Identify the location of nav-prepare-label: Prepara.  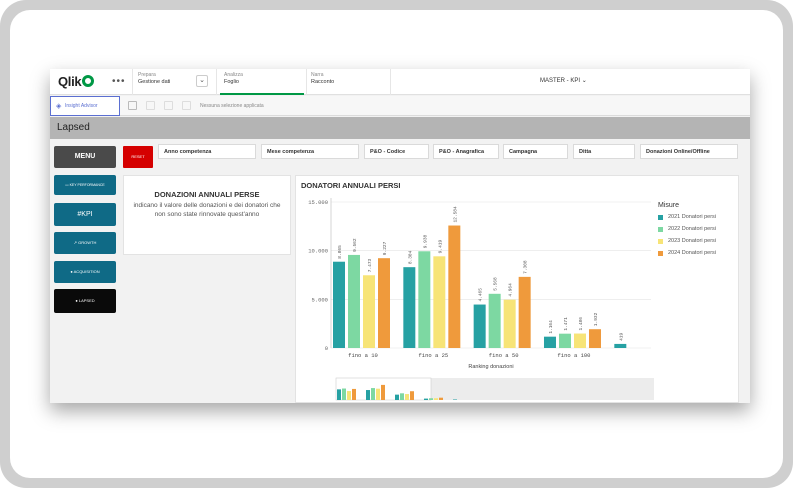
(147, 75).